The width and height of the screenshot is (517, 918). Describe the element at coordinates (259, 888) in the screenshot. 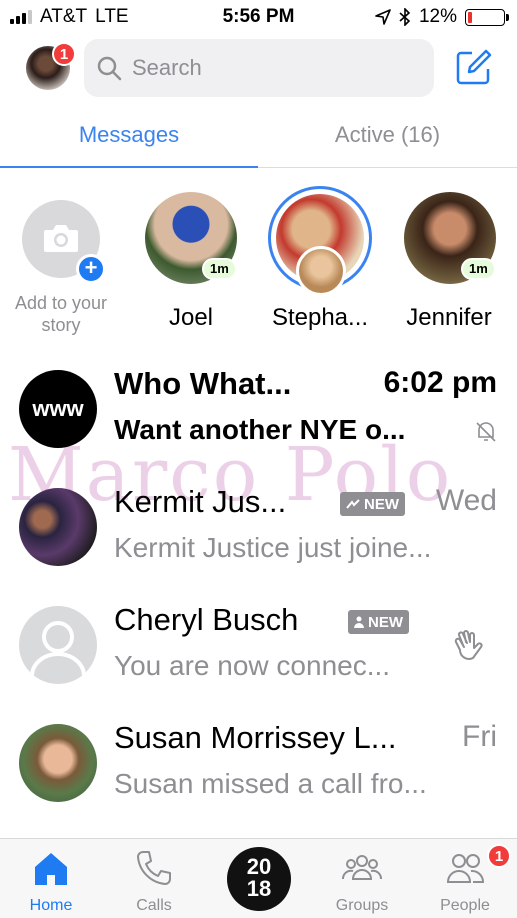

I see `year-bottom: 18` at that location.